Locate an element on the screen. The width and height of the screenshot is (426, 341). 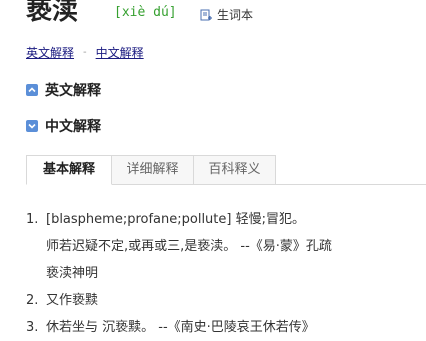
notebook-add-icon is located at coordinates (206, 15).